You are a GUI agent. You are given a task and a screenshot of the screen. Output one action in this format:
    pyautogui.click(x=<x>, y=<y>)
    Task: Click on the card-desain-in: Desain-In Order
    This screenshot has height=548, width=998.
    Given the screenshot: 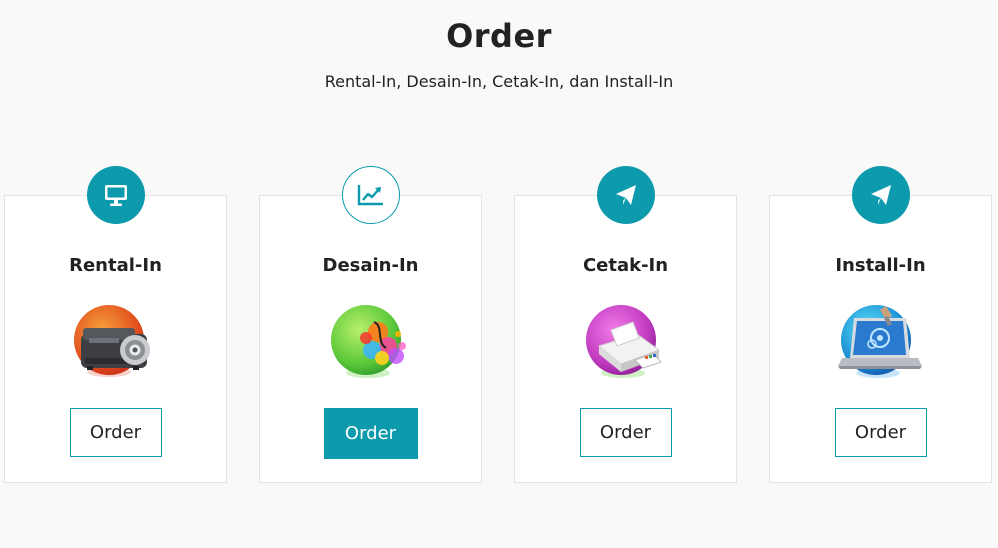 What is the action you would take?
    pyautogui.click(x=370, y=324)
    